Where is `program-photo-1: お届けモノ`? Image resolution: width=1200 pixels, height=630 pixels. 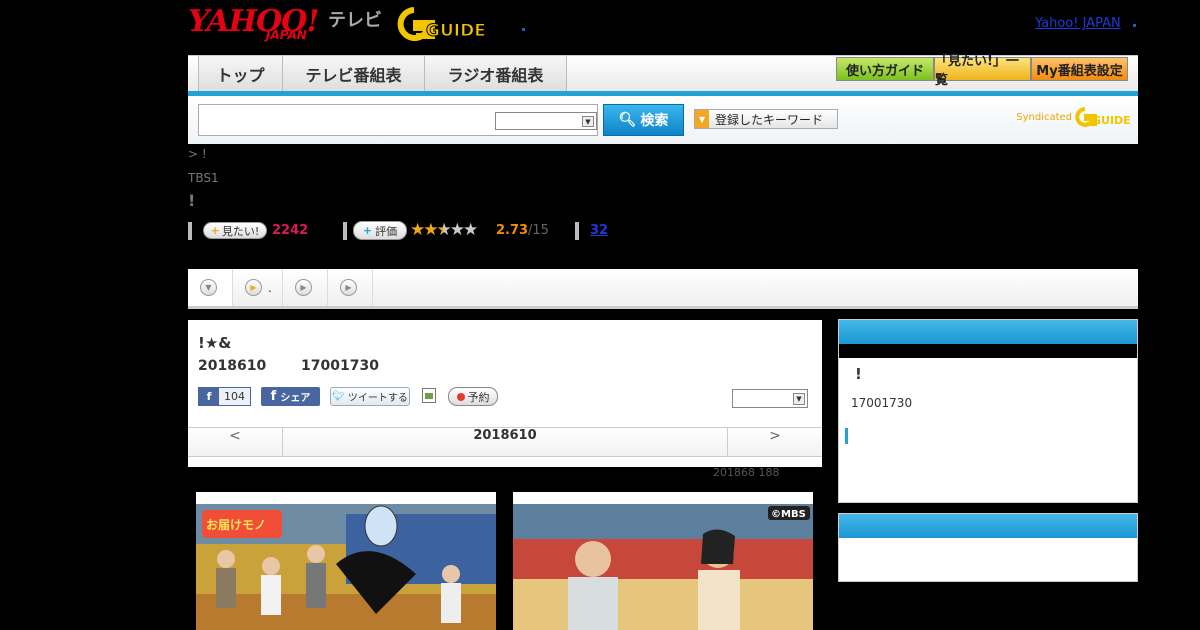 program-photo-1: お届けモノ is located at coordinates (346, 561).